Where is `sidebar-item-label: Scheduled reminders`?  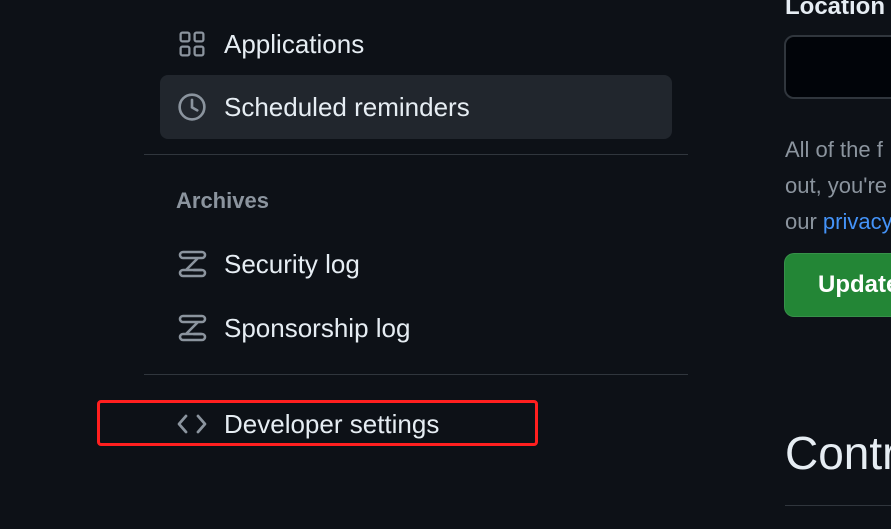
sidebar-item-label: Scheduled reminders is located at coordinates (347, 106).